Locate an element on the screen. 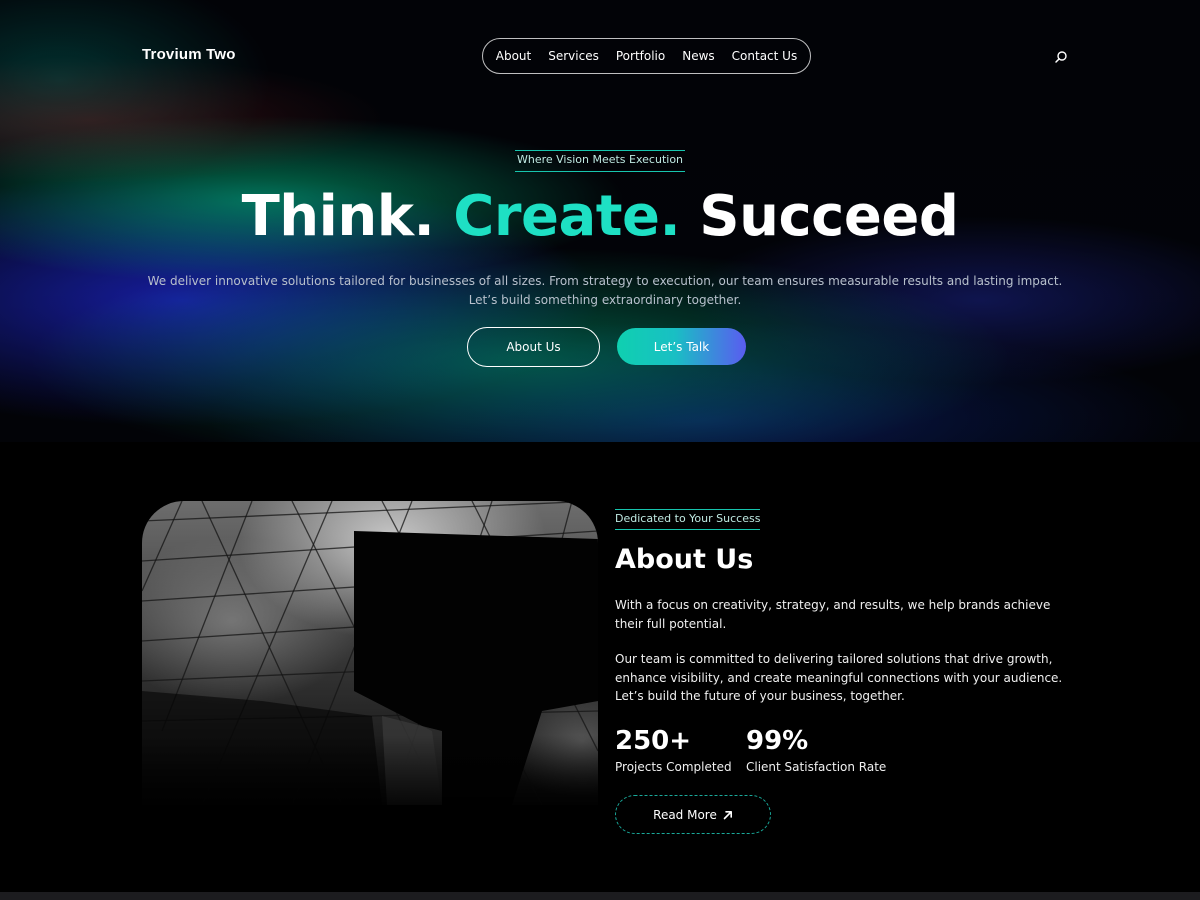 The width and height of the screenshot is (1200, 900). stat-value: 99% is located at coordinates (777, 741).